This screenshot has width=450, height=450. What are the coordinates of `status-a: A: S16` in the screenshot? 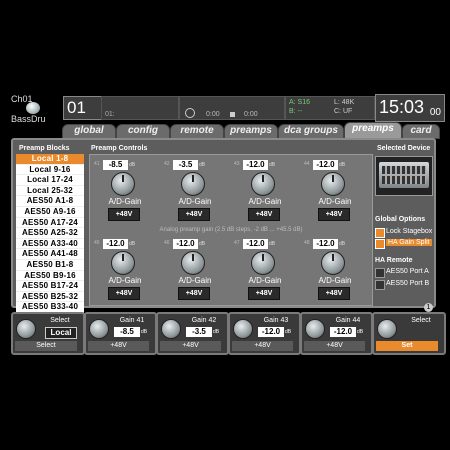 It's located at (300, 102).